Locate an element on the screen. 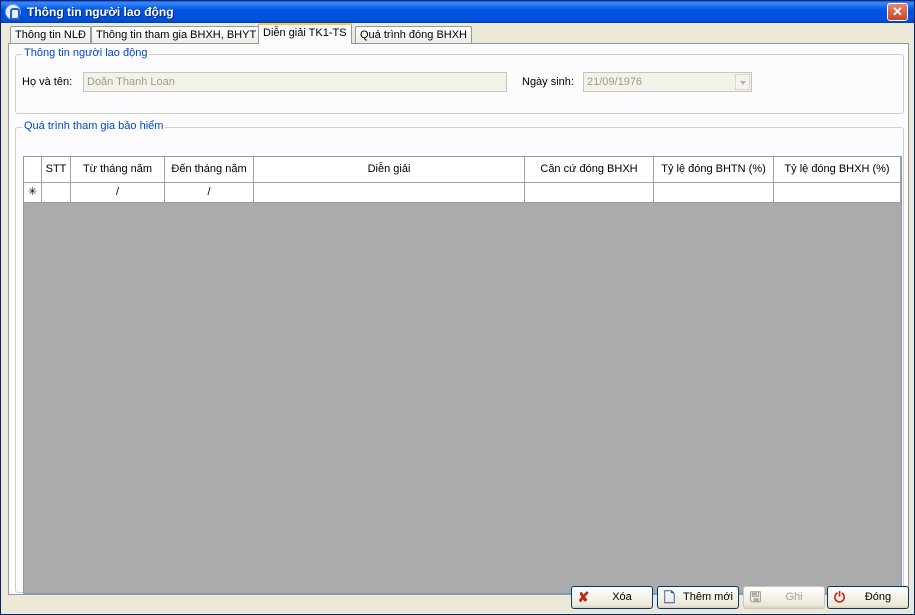 The image size is (915, 615). cell-bhxh-rate is located at coordinates (837, 193).